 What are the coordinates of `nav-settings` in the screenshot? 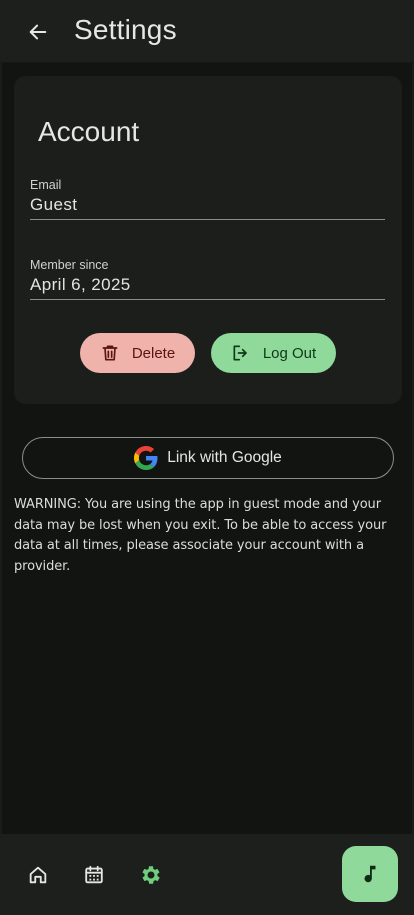 It's located at (150, 875).